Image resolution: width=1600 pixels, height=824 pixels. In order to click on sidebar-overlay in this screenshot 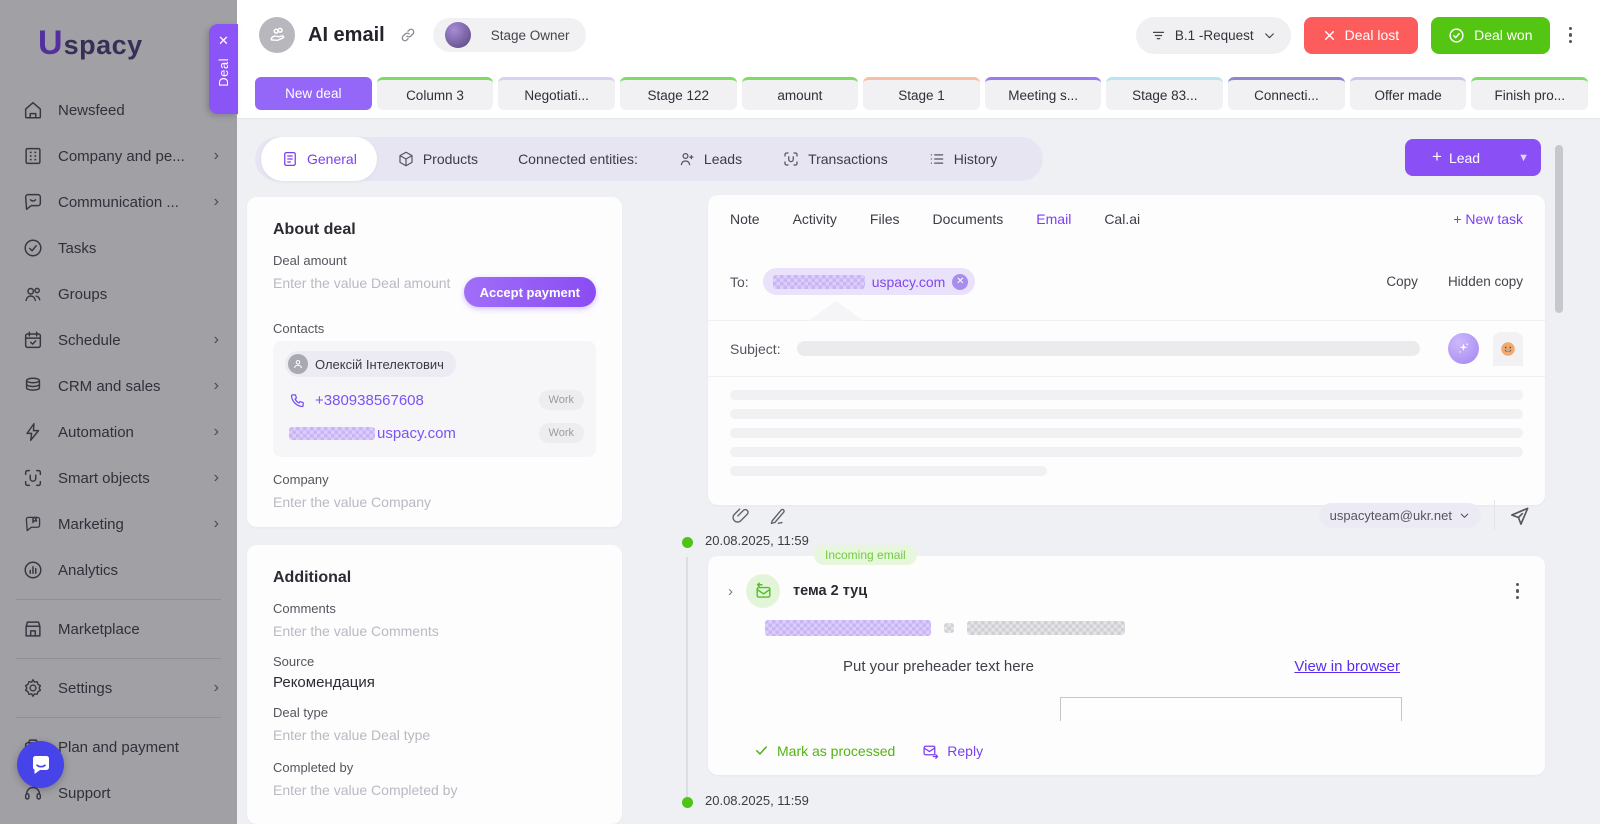, I will do `click(118, 412)`.